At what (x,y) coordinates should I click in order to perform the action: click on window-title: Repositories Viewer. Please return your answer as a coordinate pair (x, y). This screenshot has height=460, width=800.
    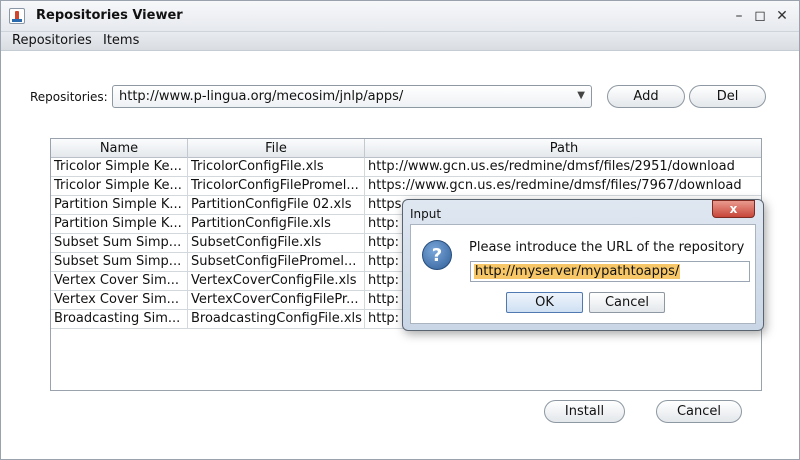
    Looking at the image, I should click on (109, 15).